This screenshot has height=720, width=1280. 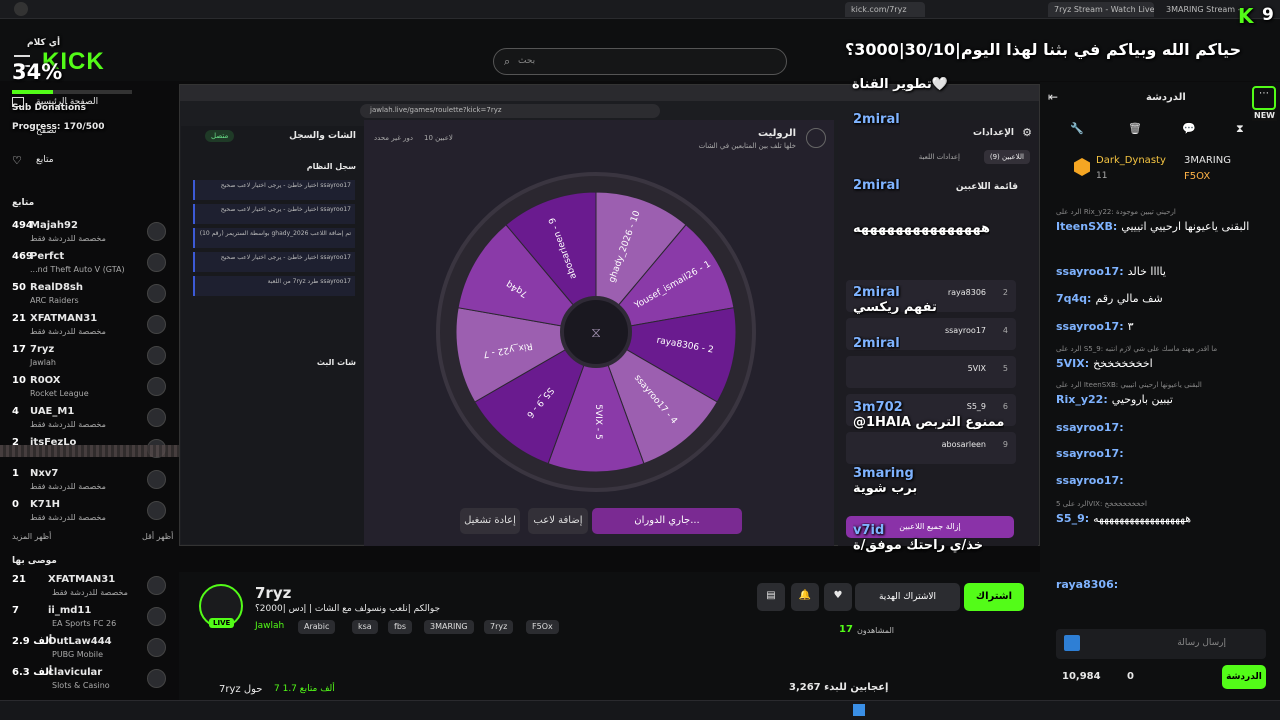 I want to click on restart-button: إعادة تشغيل, so click(x=490, y=521).